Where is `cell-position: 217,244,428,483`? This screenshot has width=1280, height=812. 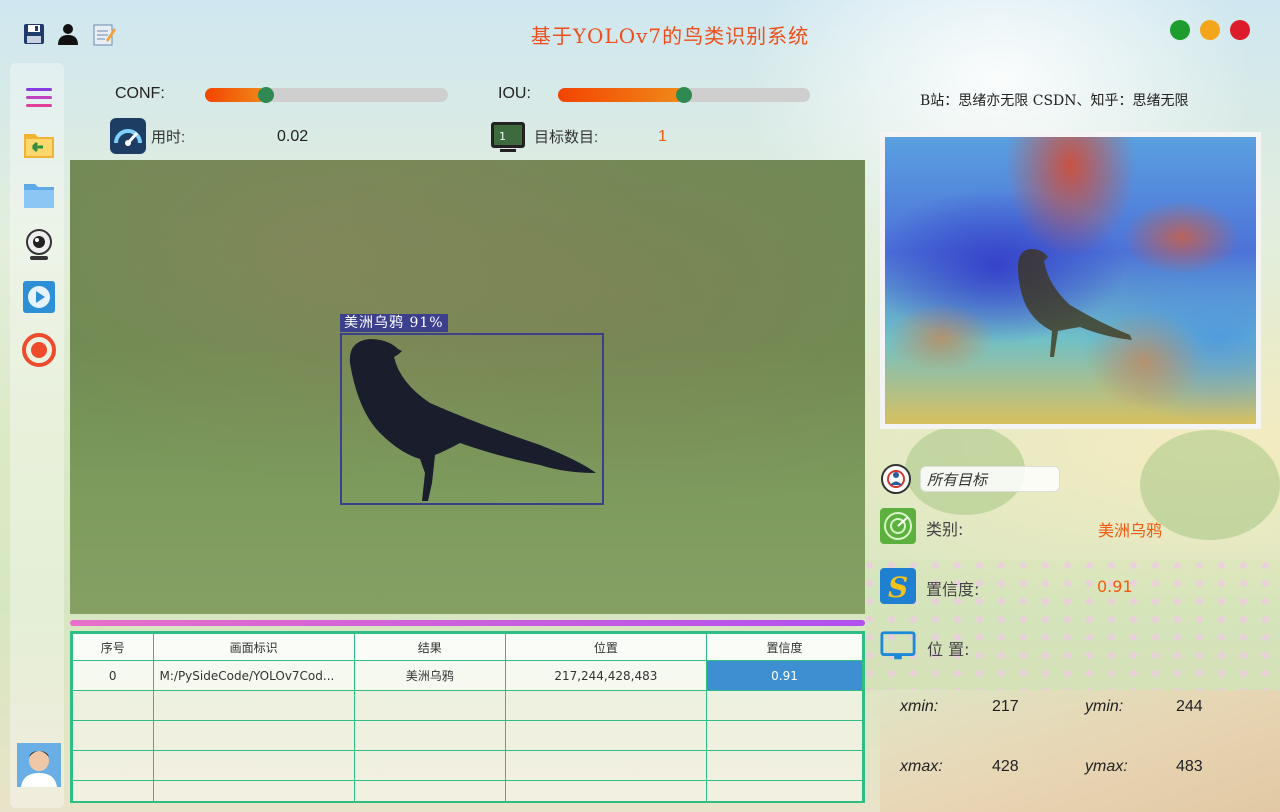
cell-position: 217,244,428,483 is located at coordinates (605, 675).